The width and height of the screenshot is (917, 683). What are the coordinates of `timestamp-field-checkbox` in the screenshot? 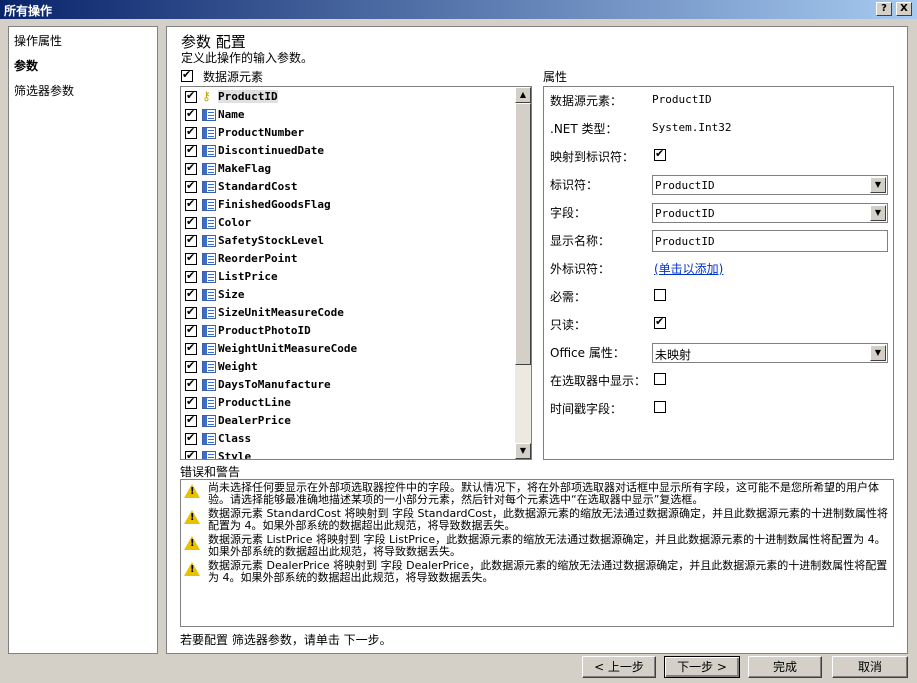 It's located at (660, 407).